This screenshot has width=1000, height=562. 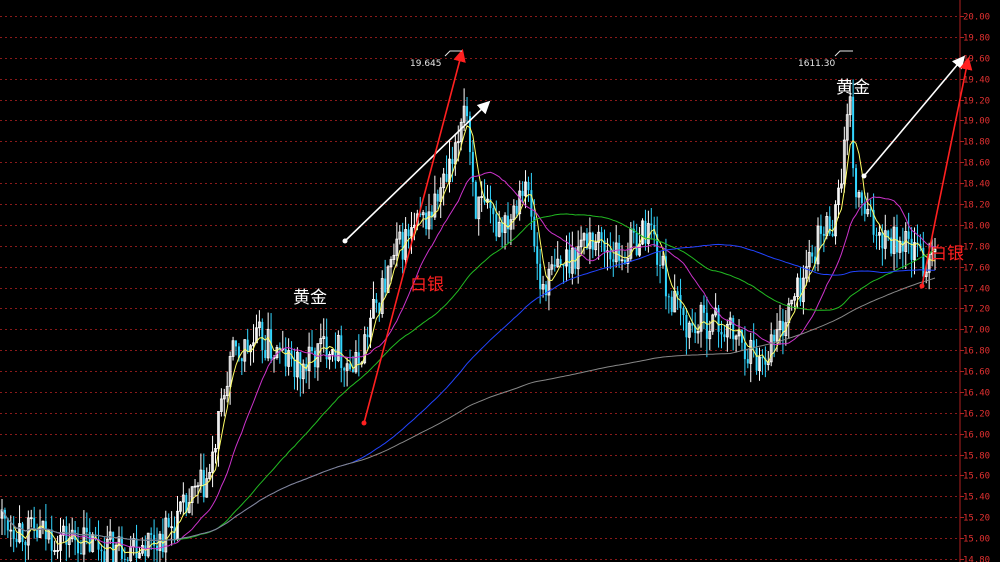 What do you see at coordinates (976, 373) in the screenshot?
I see `tick-label: 16.60` at bounding box center [976, 373].